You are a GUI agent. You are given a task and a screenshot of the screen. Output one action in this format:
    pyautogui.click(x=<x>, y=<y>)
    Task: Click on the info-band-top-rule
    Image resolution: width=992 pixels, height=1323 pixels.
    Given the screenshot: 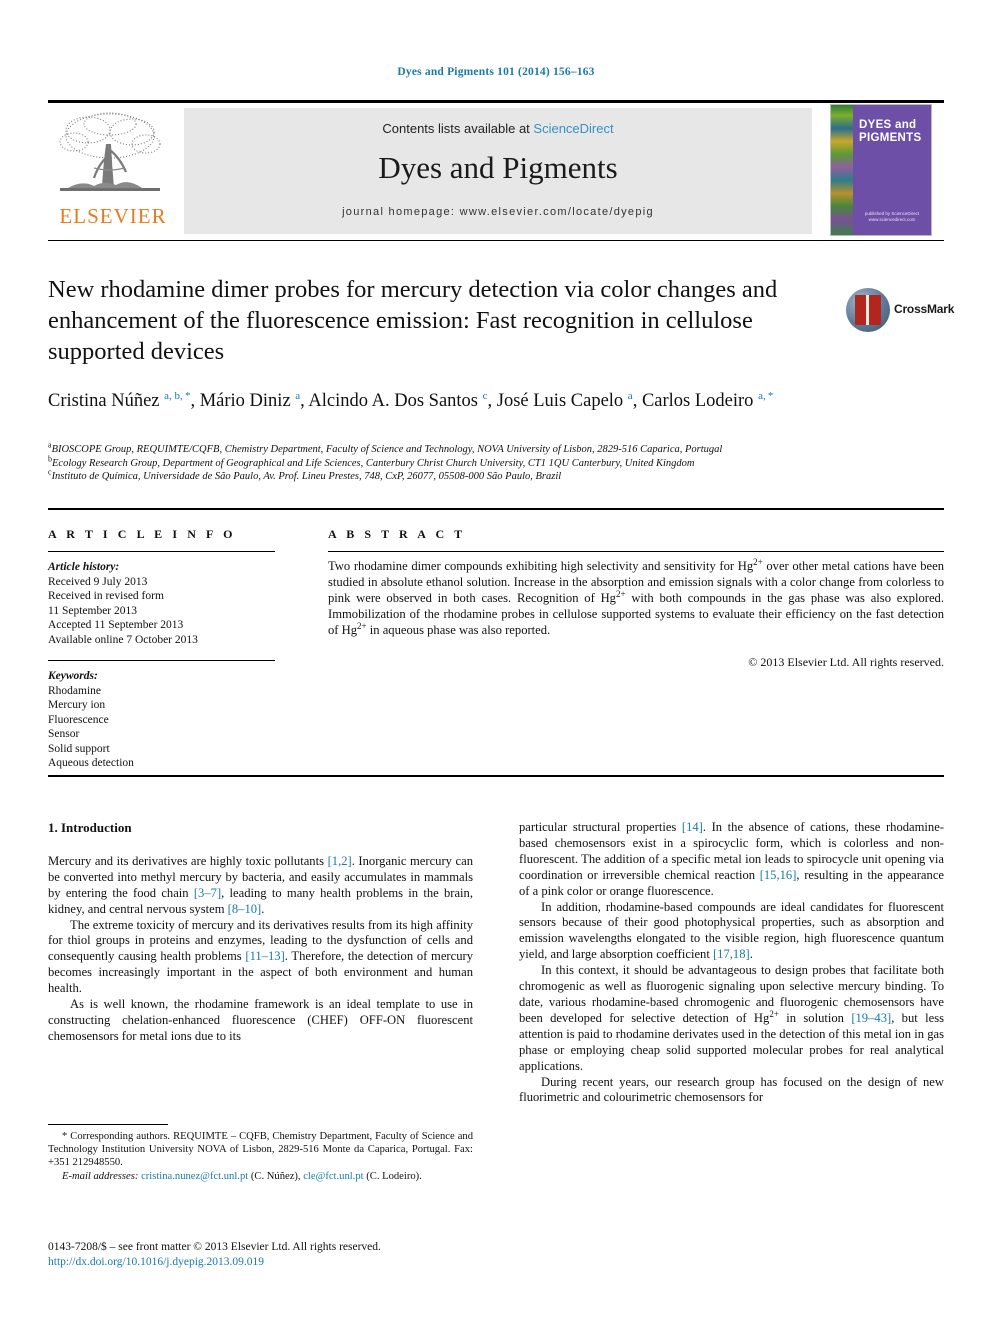 What is the action you would take?
    pyautogui.click(x=496, y=509)
    